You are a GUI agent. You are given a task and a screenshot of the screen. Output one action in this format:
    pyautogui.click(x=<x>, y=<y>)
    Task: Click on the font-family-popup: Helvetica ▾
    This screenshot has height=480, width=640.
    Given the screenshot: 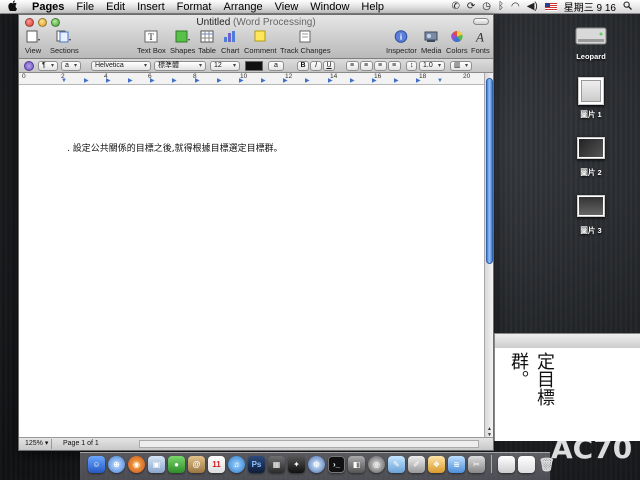 What is the action you would take?
    pyautogui.click(x=121, y=66)
    